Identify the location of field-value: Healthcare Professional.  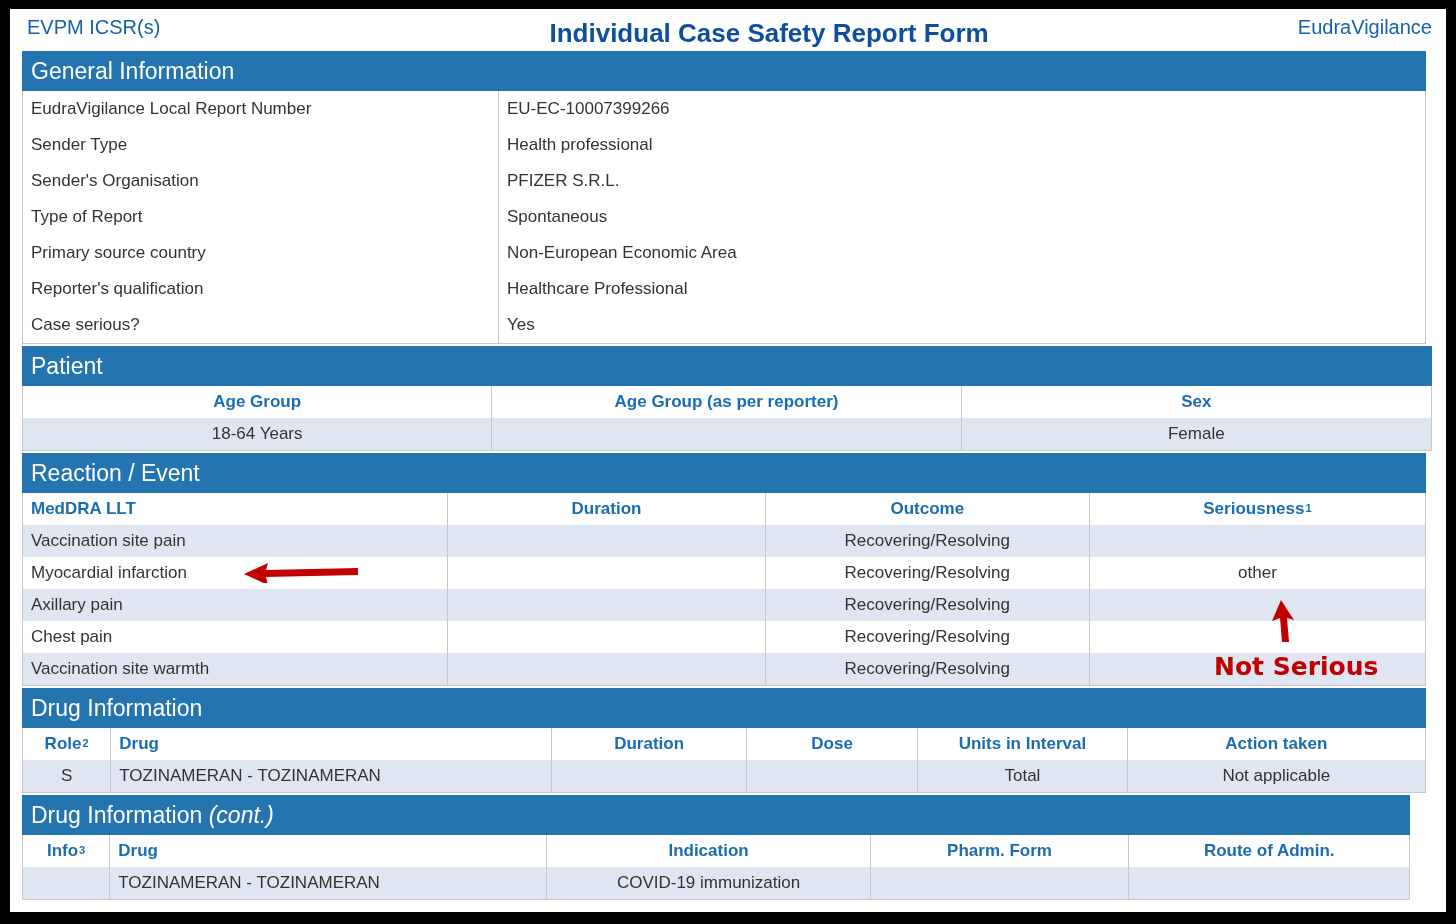
(597, 289).